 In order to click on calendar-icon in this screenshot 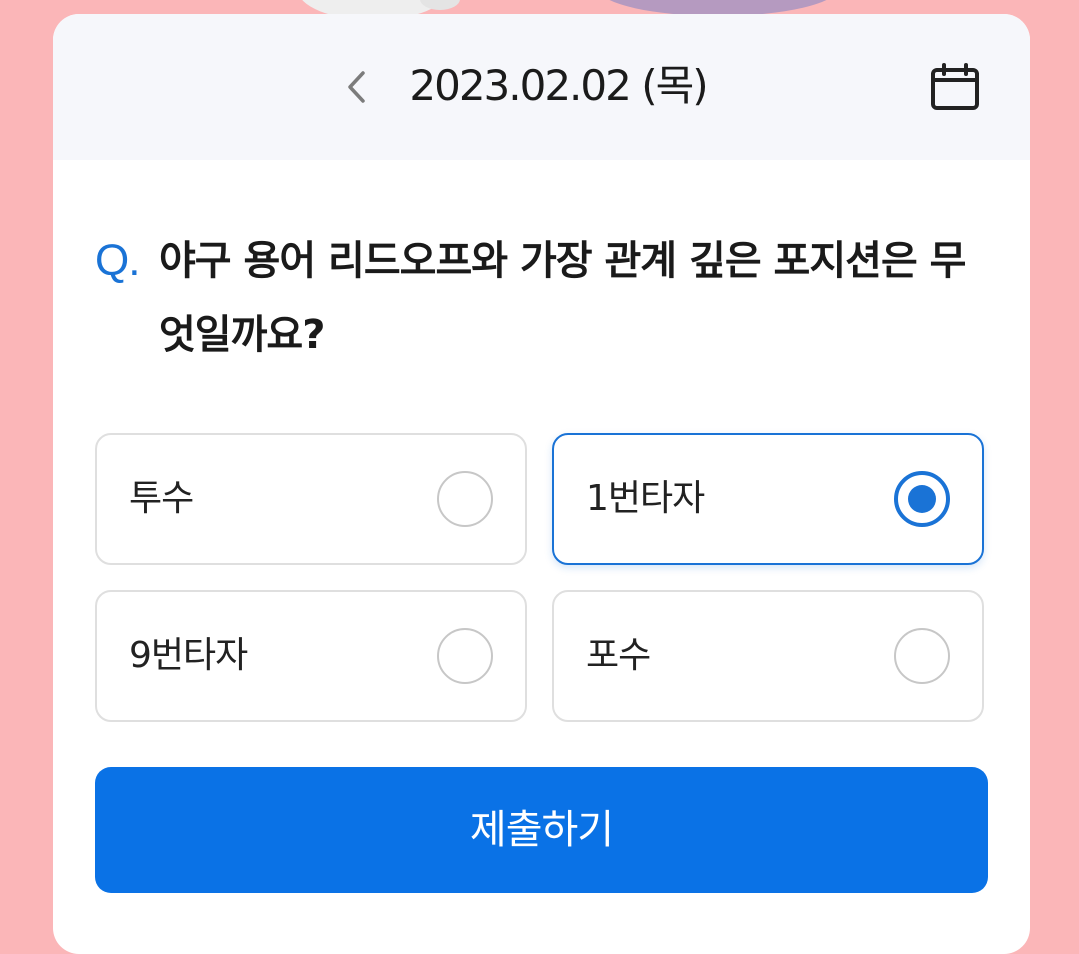, I will do `click(955, 86)`.